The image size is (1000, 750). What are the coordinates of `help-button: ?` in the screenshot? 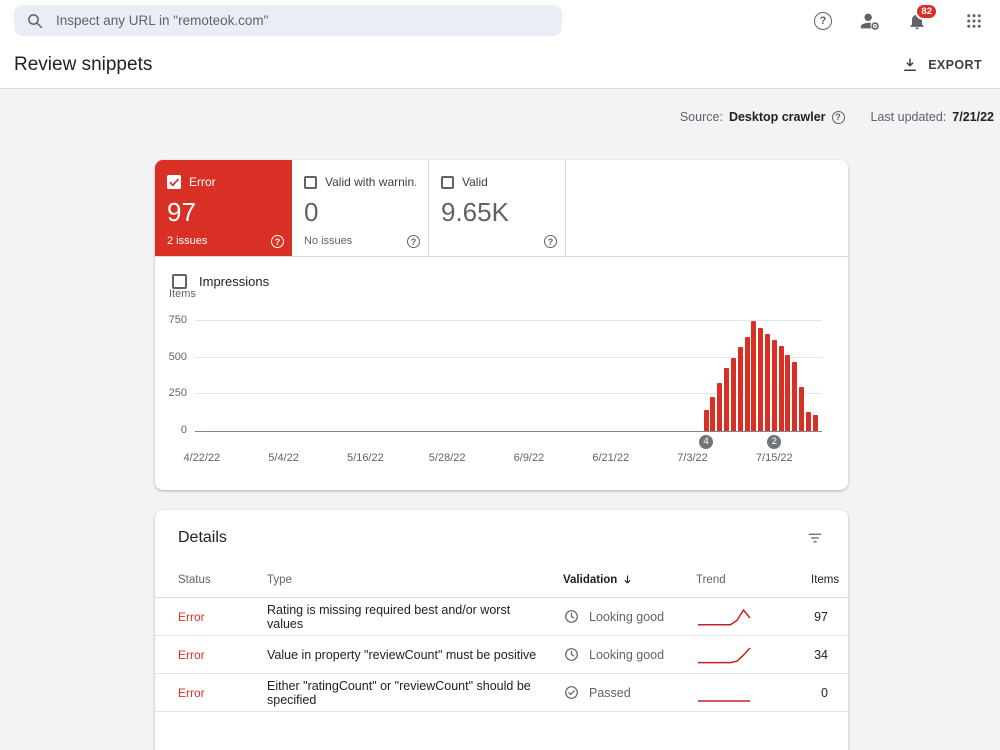 It's located at (823, 21).